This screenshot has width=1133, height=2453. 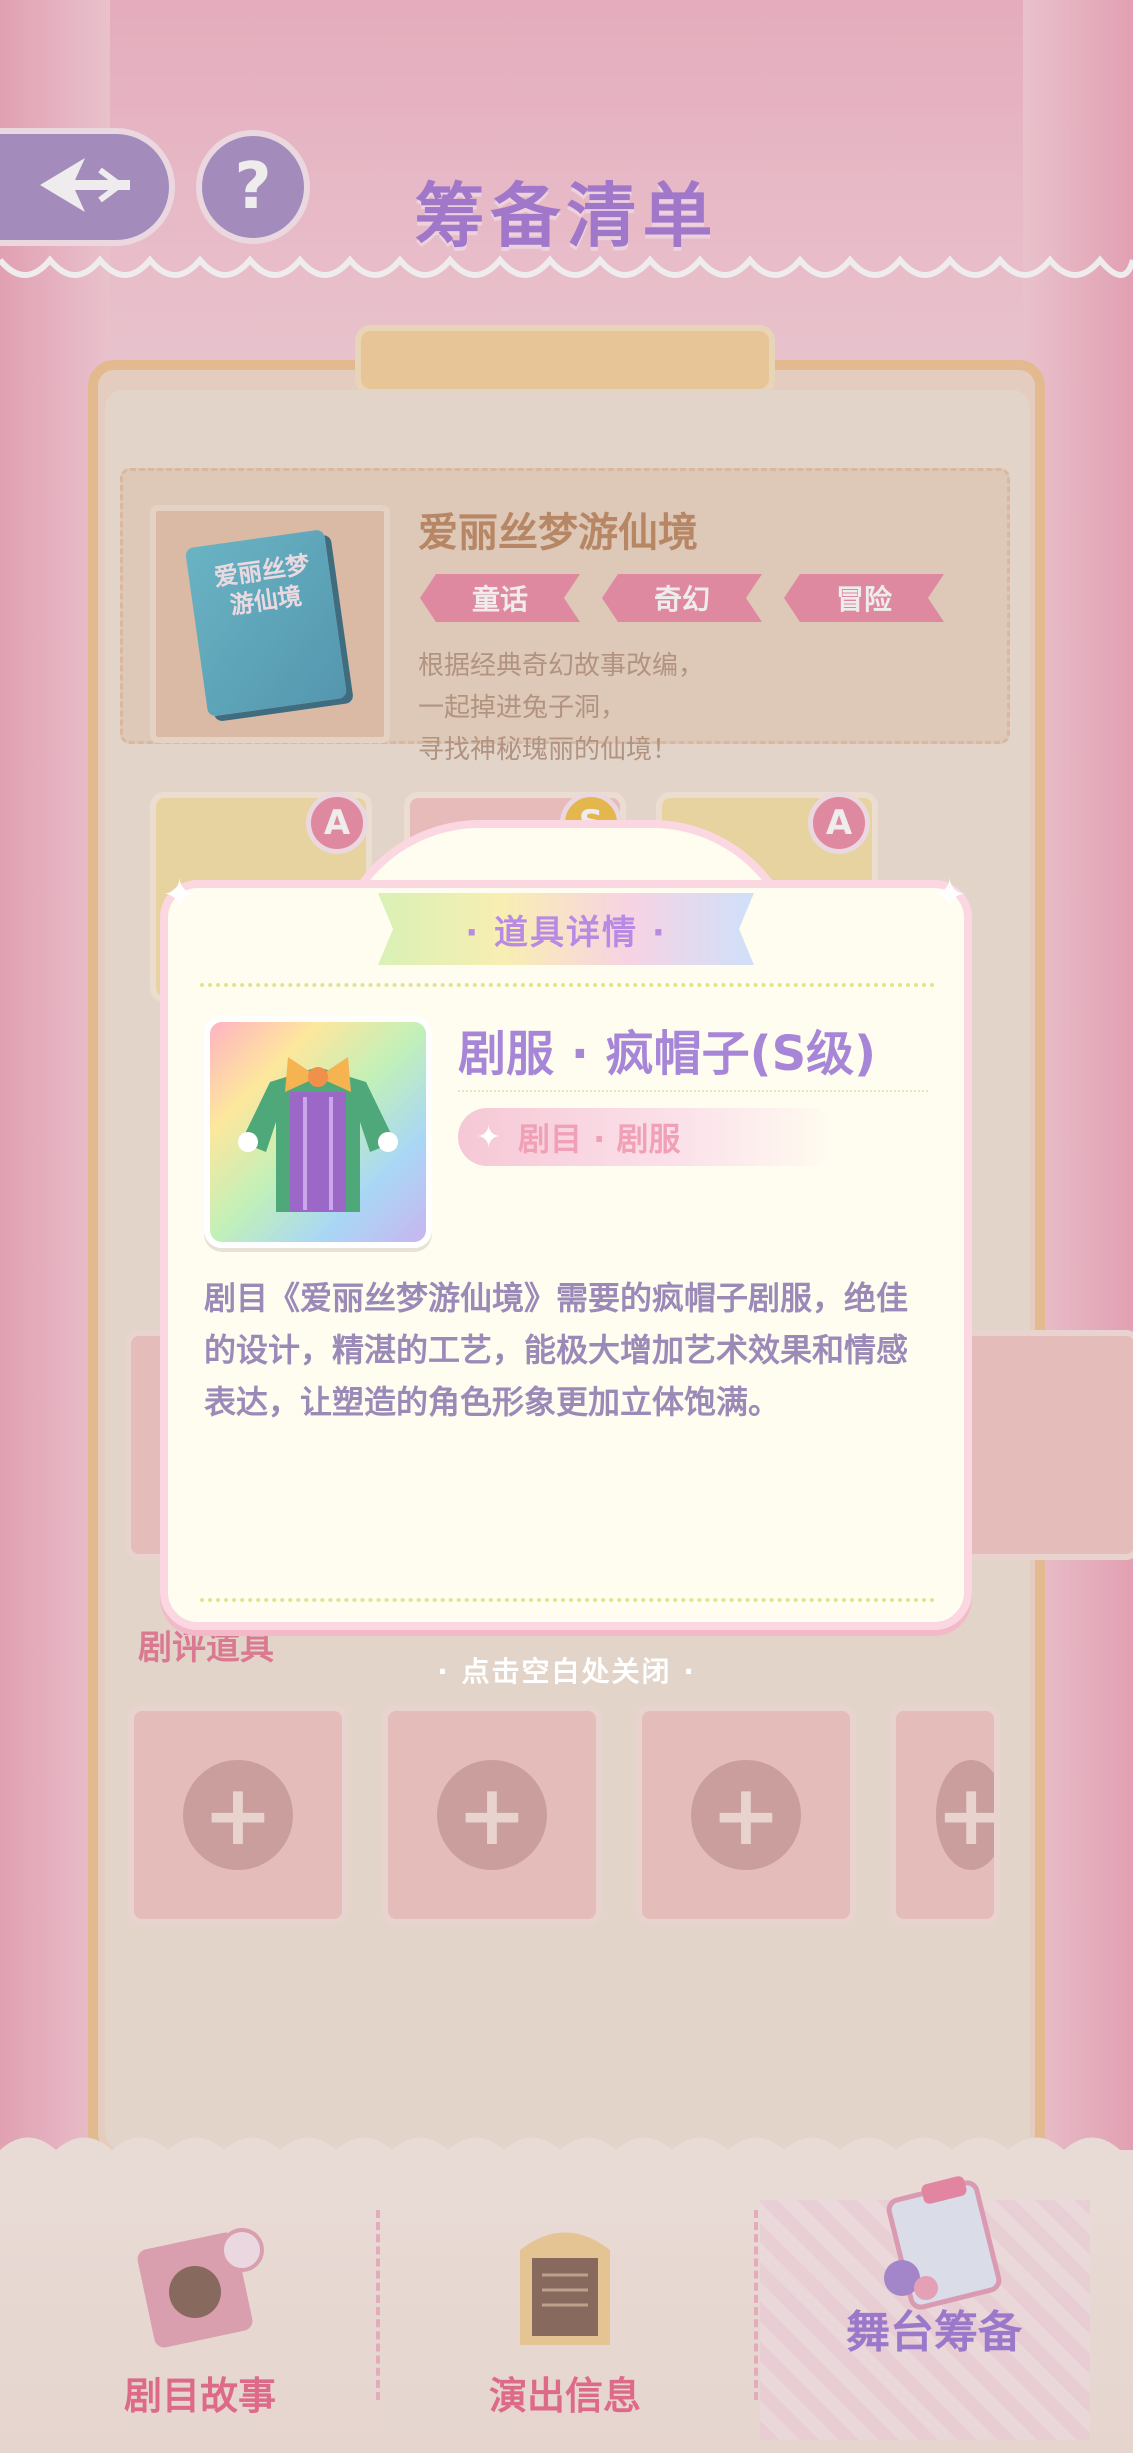 What do you see at coordinates (318, 1151) in the screenshot?
I see `costume-icon` at bounding box center [318, 1151].